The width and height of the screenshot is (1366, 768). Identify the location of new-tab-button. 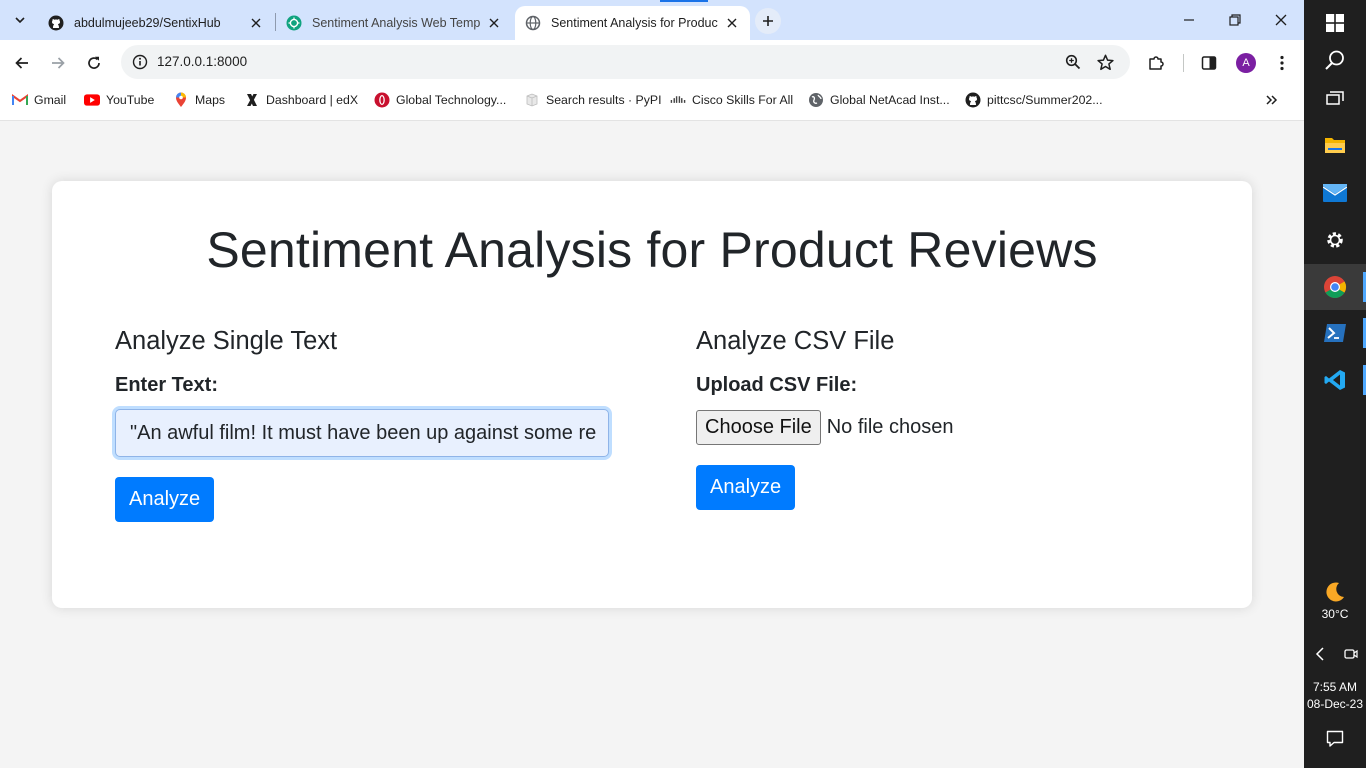
(768, 21).